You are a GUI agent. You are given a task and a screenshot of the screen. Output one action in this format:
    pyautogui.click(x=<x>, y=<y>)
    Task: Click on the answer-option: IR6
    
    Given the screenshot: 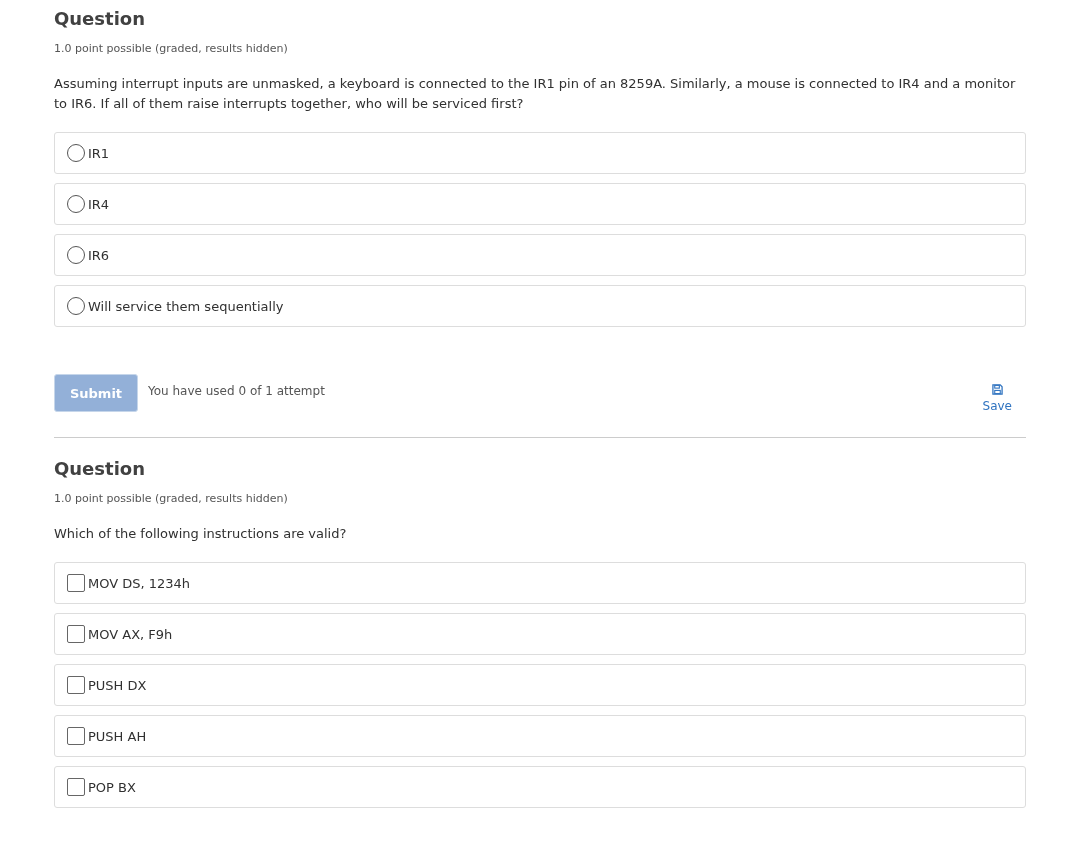 What is the action you would take?
    pyautogui.click(x=540, y=255)
    